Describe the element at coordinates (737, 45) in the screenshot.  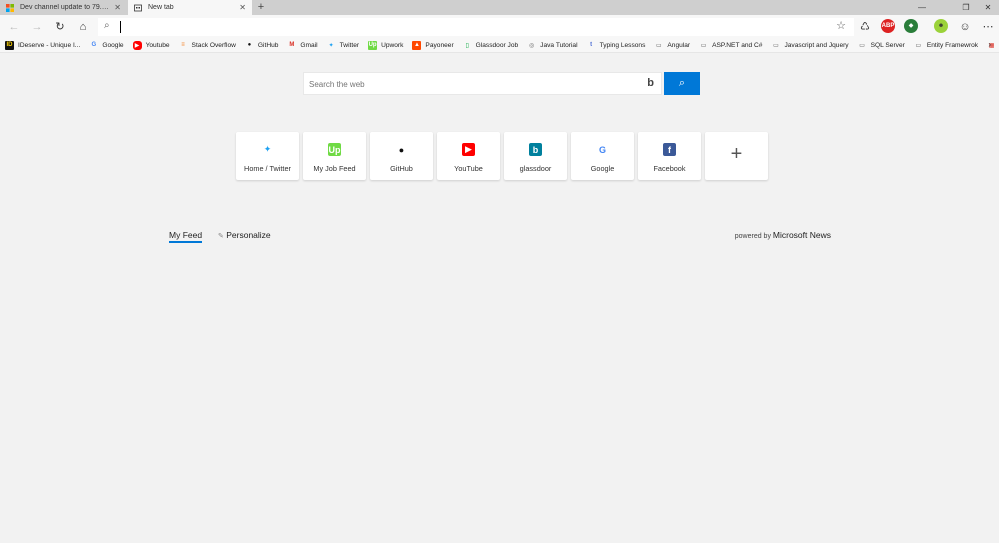
I see `bookmark-label: ASP.NET and C#` at that location.